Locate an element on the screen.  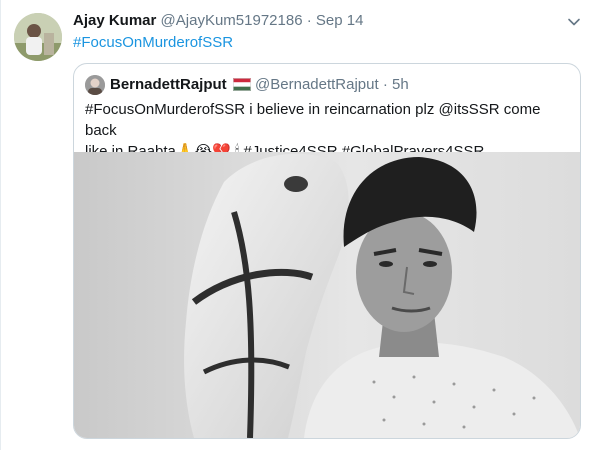
quoted-author-name: BernadettRajput is located at coordinates (168, 84).